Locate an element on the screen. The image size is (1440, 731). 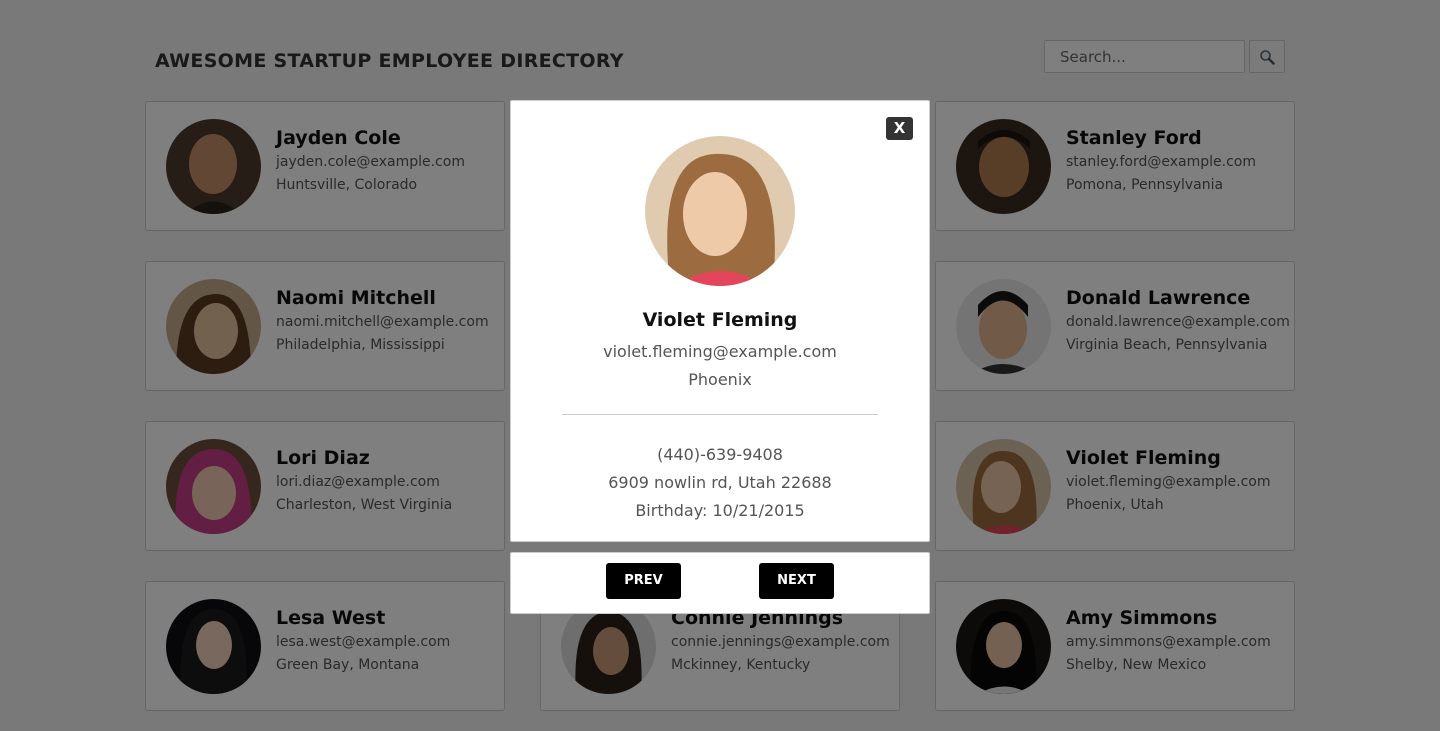
modal-birthday: Birthday: 10/21/2015 is located at coordinates (720, 510).